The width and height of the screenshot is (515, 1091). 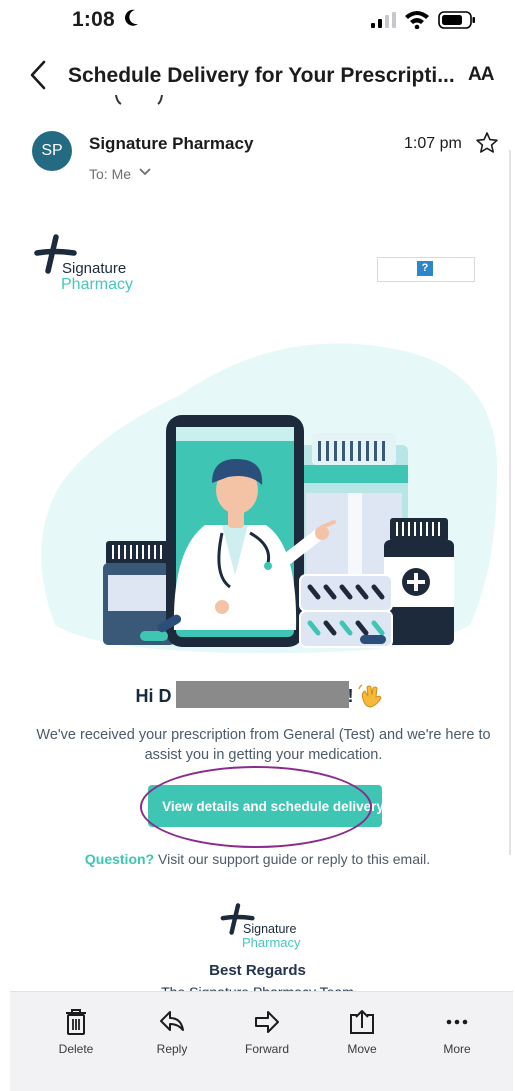 What do you see at coordinates (110, 174) in the screenshot?
I see `recipient-line: To: Me` at bounding box center [110, 174].